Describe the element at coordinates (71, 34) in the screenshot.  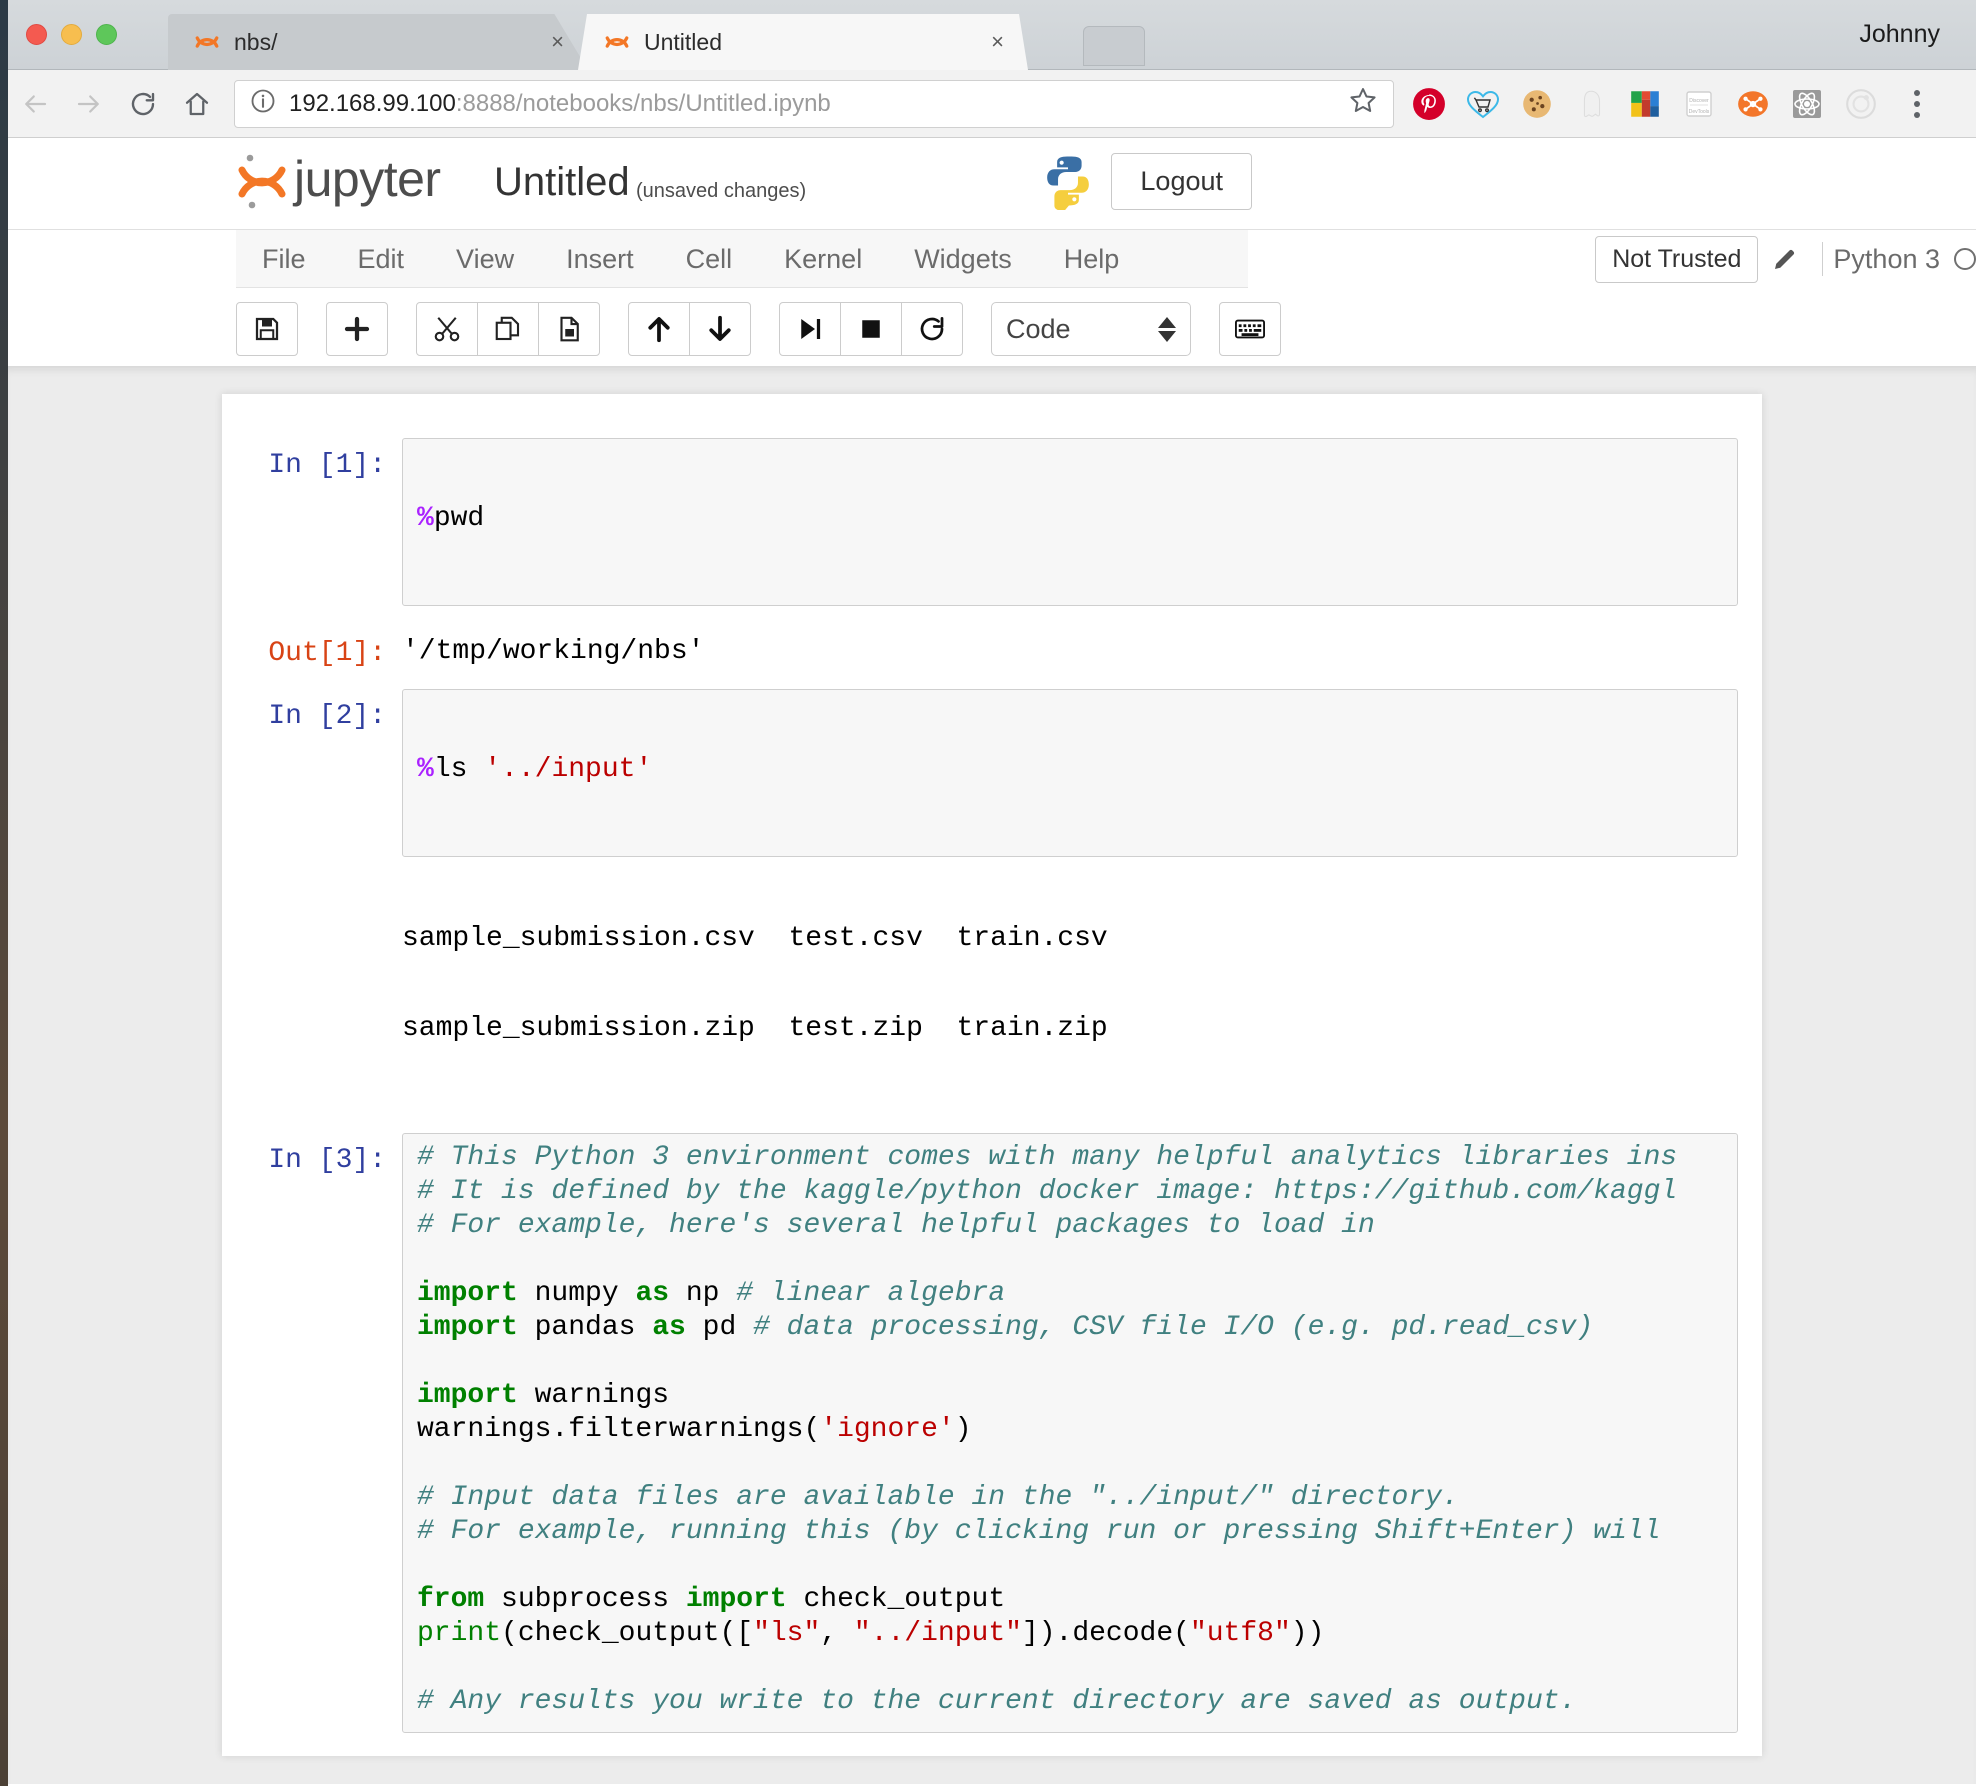
I see `minimize-window-button` at that location.